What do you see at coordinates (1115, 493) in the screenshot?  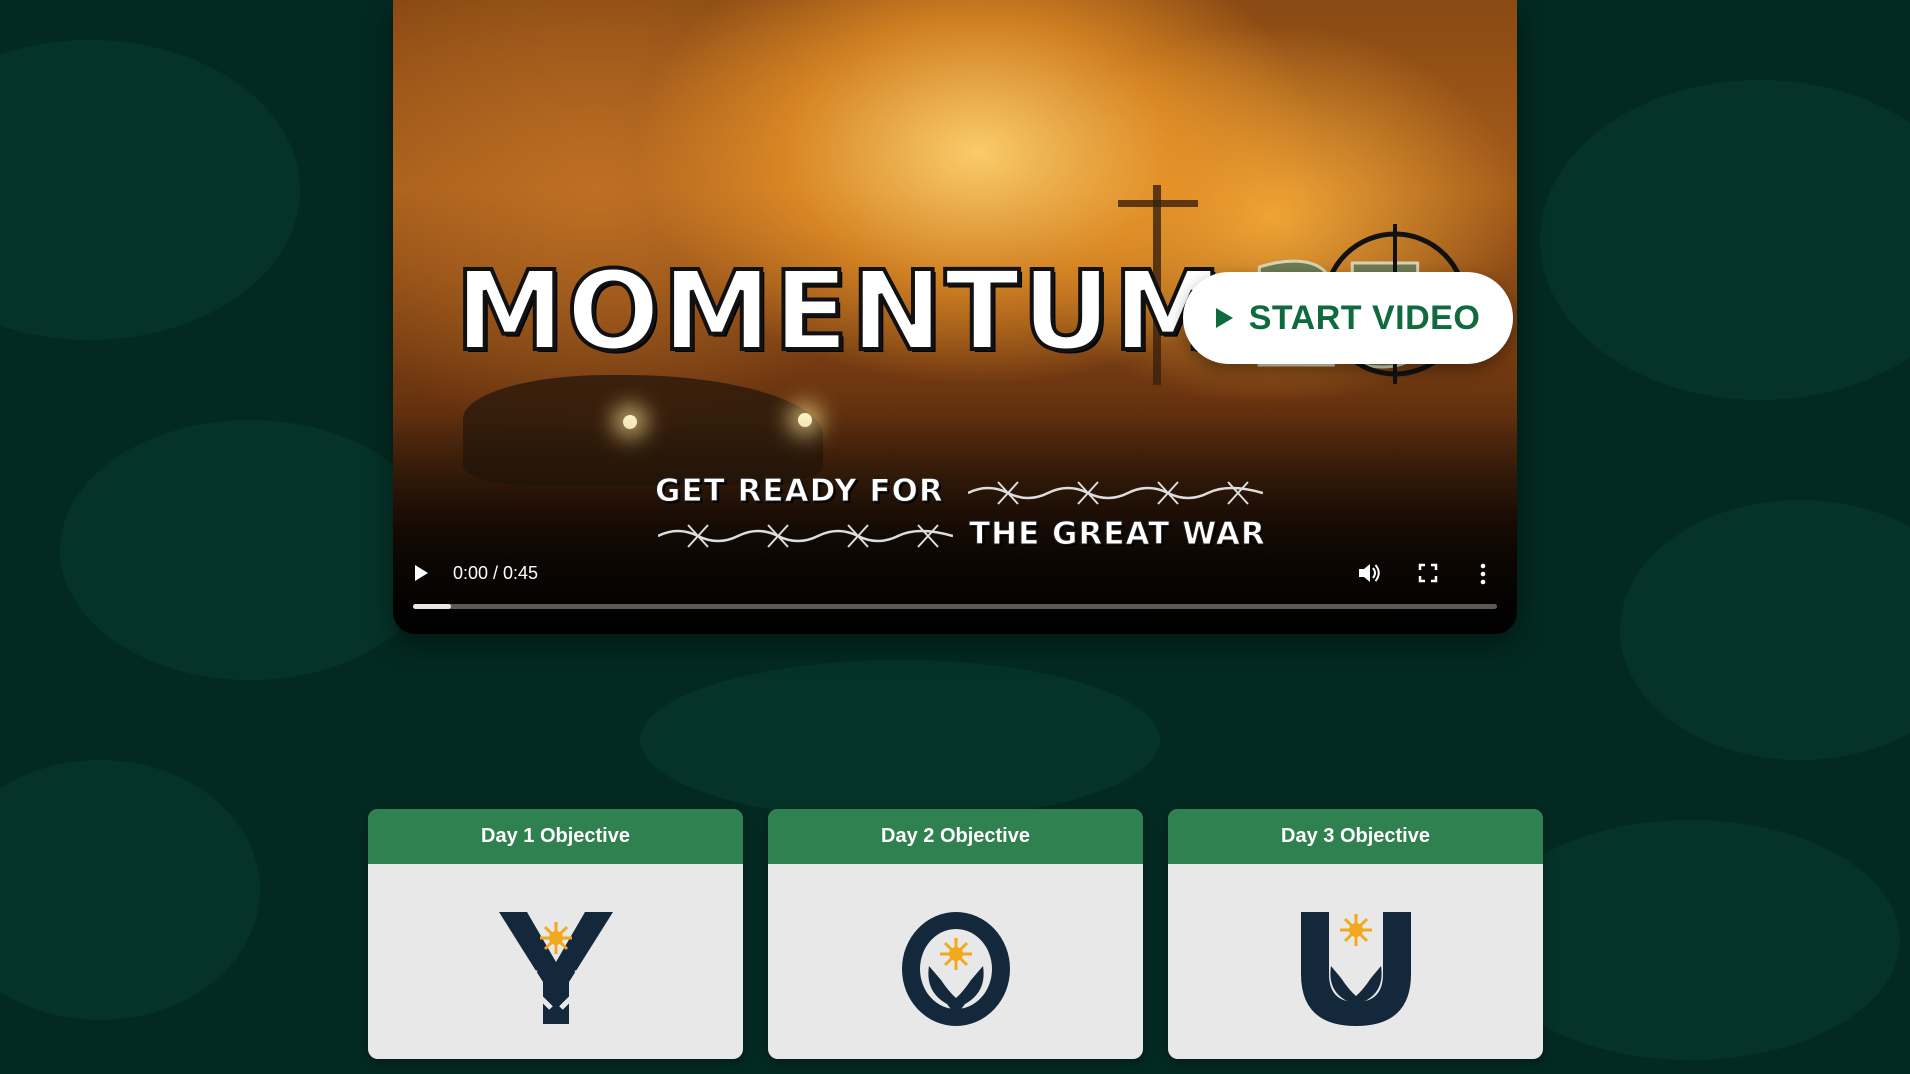 I see `barbed-wire-icon` at bounding box center [1115, 493].